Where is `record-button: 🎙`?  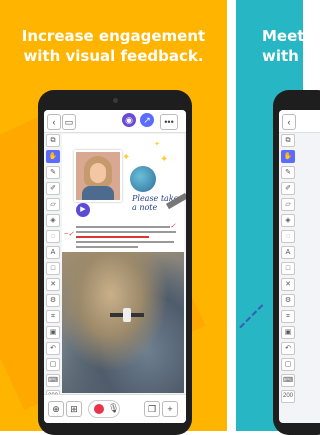 record-button: 🎙 is located at coordinates (104, 409).